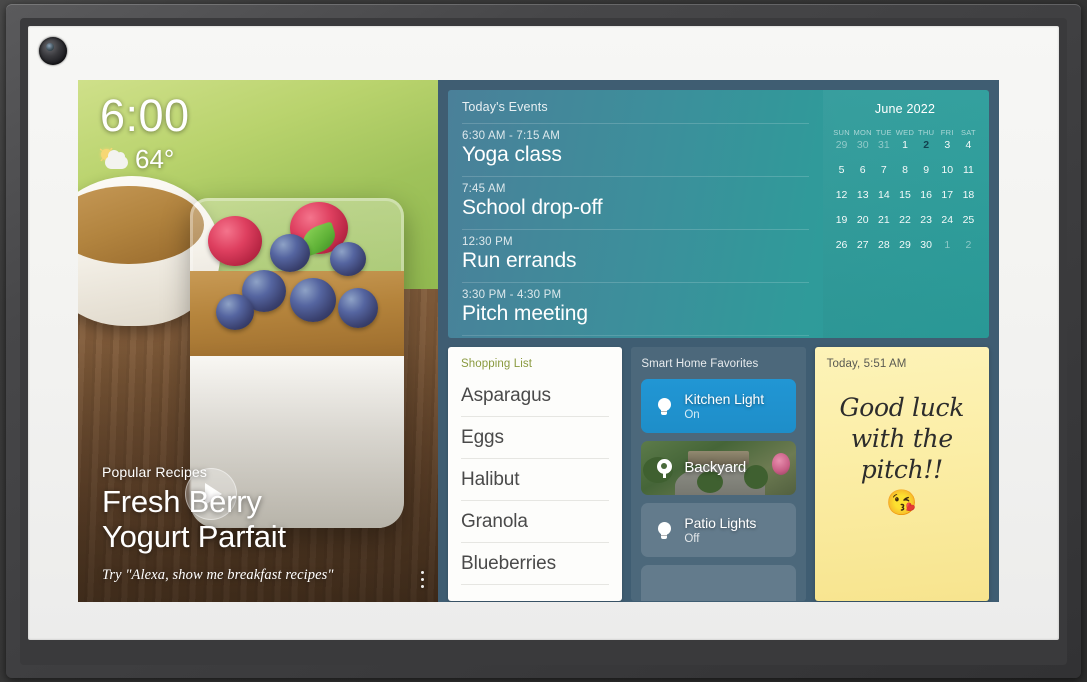 Image resolution: width=1087 pixels, height=682 pixels. I want to click on calendar-dow: SAT, so click(968, 132).